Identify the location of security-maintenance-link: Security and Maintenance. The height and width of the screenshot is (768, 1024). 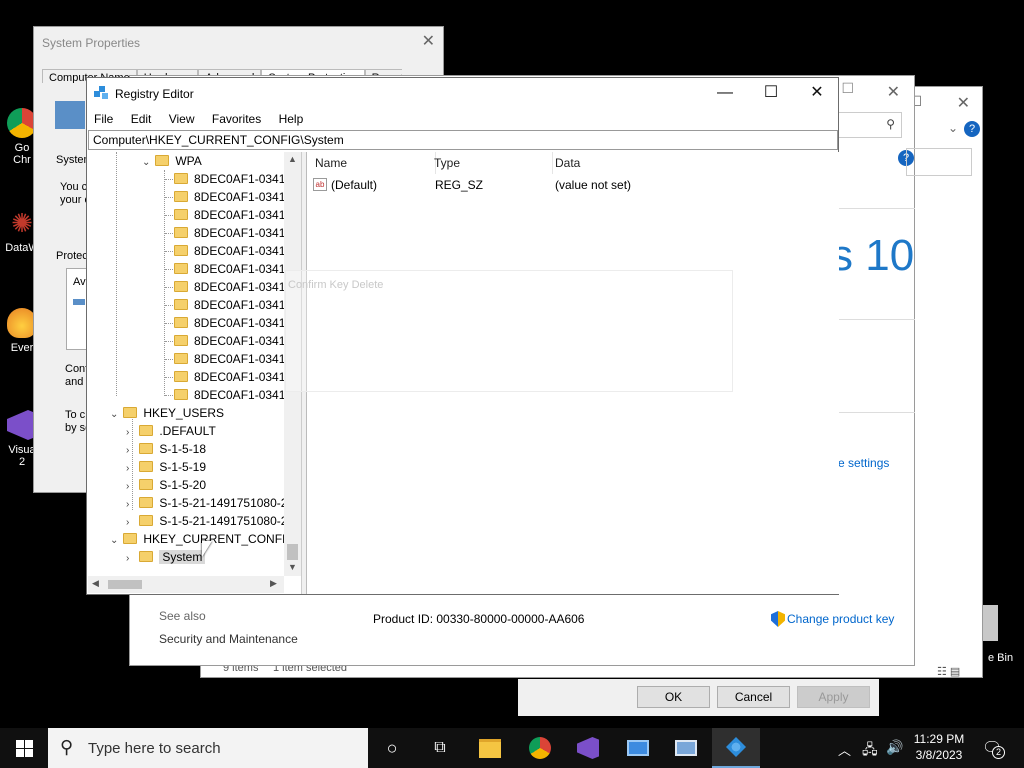
(228, 639).